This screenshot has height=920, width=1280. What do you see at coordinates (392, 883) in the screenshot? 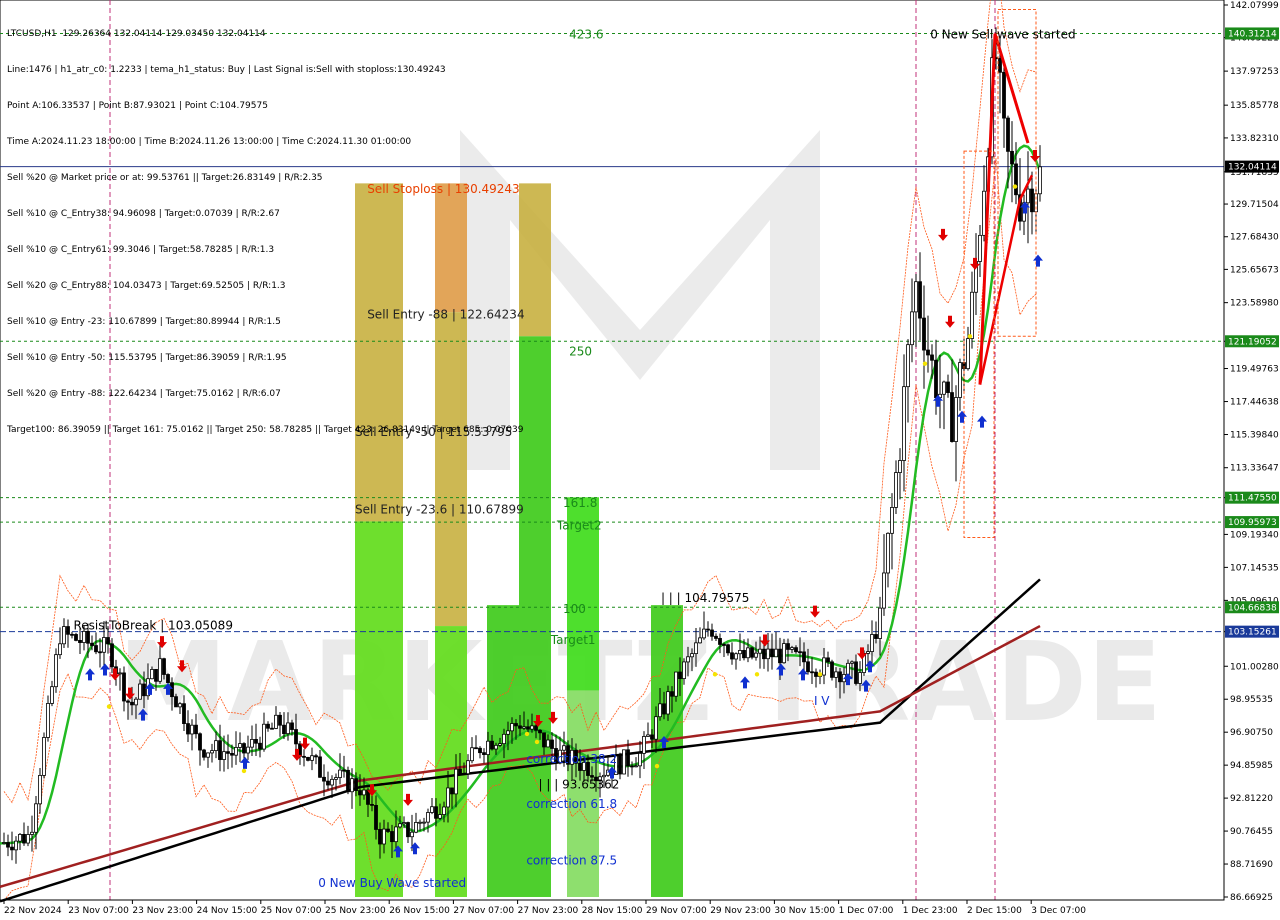
I see `annotation-label: 0 New Buy Wave started` at bounding box center [392, 883].